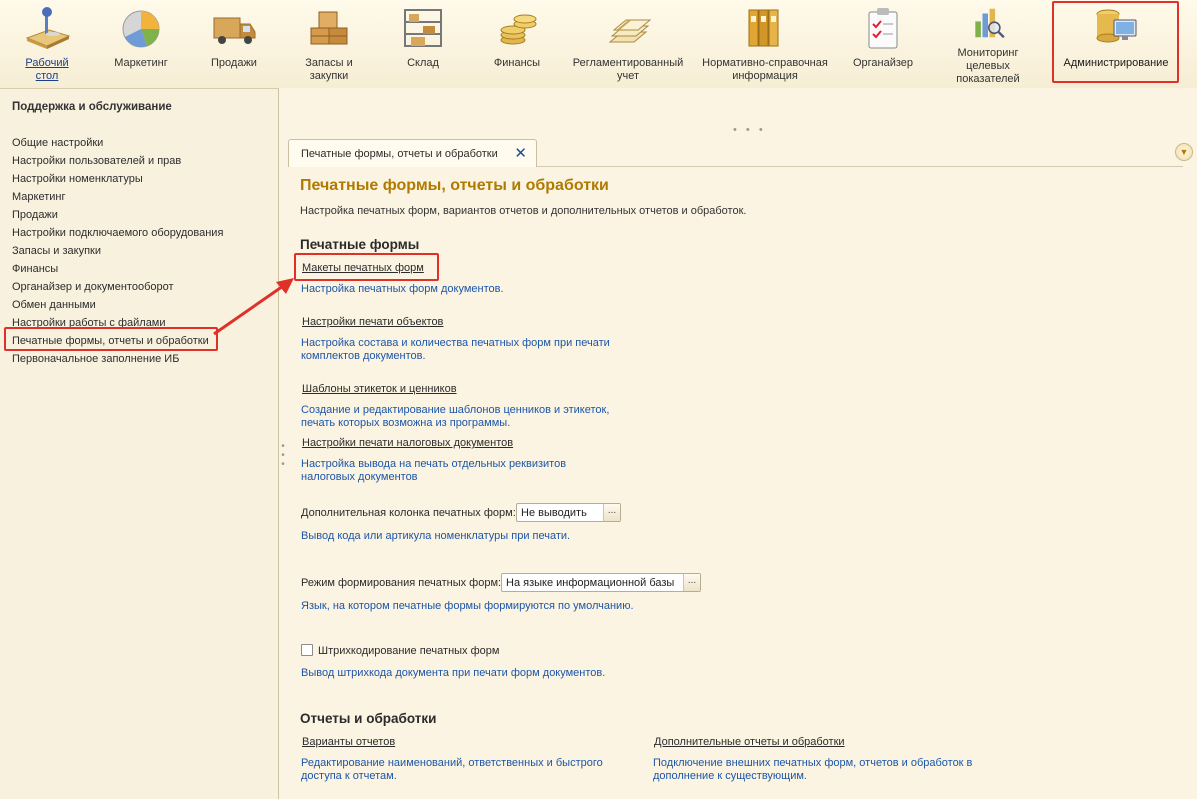  Describe the element at coordinates (117, 197) in the screenshot. I see `nav-item-marketing: Маркетинг` at that location.